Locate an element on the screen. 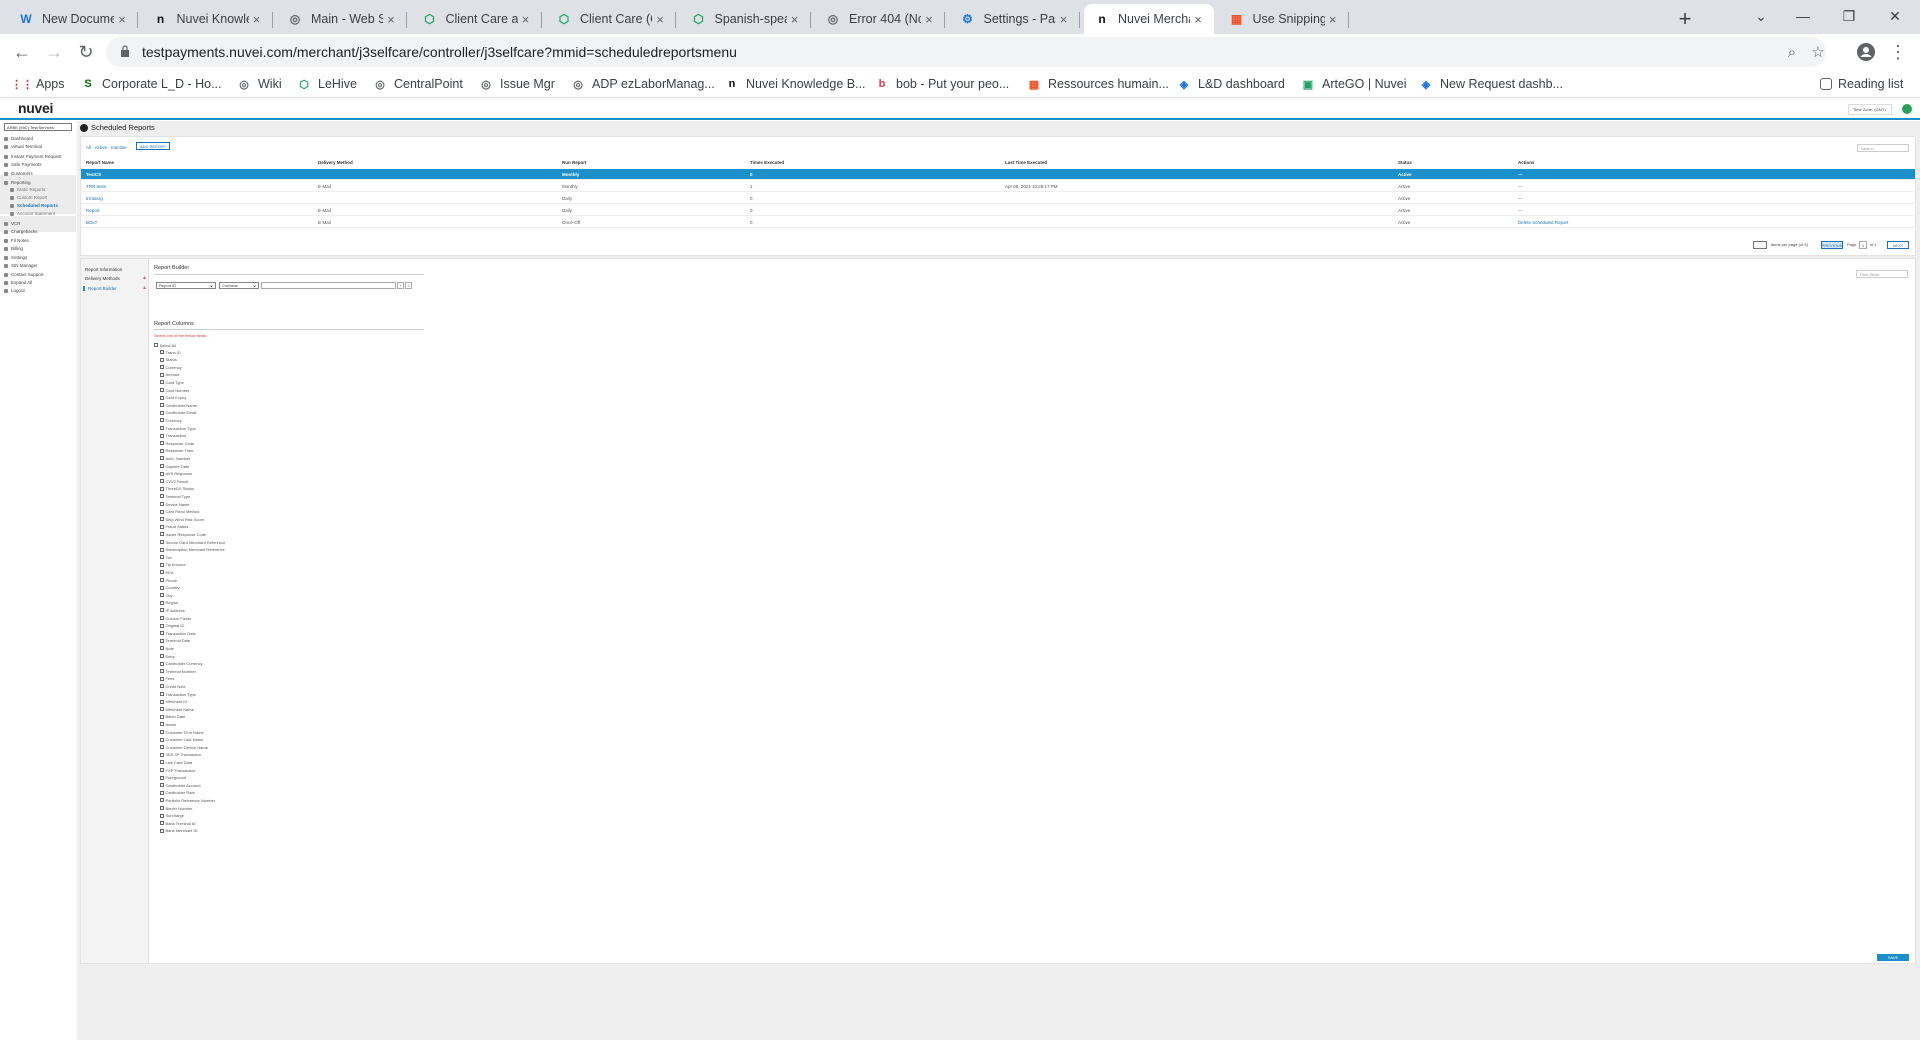  chevron-down-icon: ⌄ is located at coordinates (254, 286).